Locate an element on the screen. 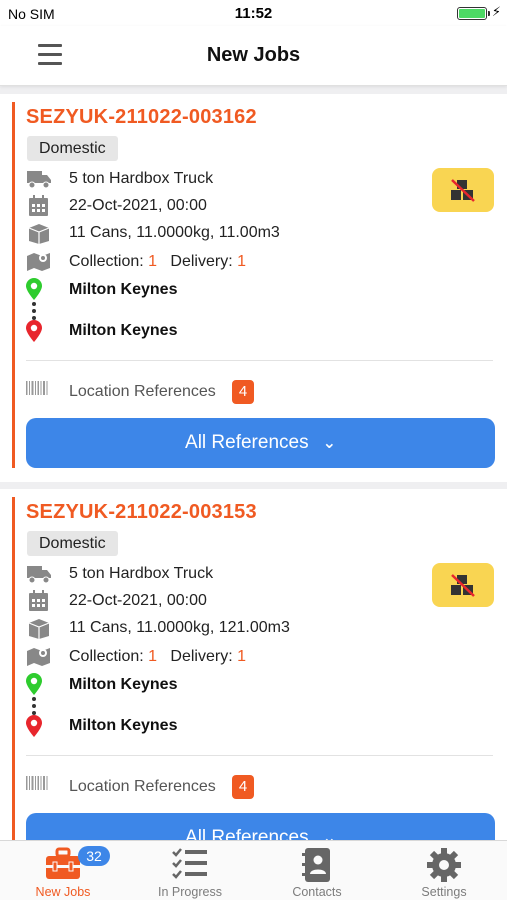  gear-icon is located at coordinates (444, 865).